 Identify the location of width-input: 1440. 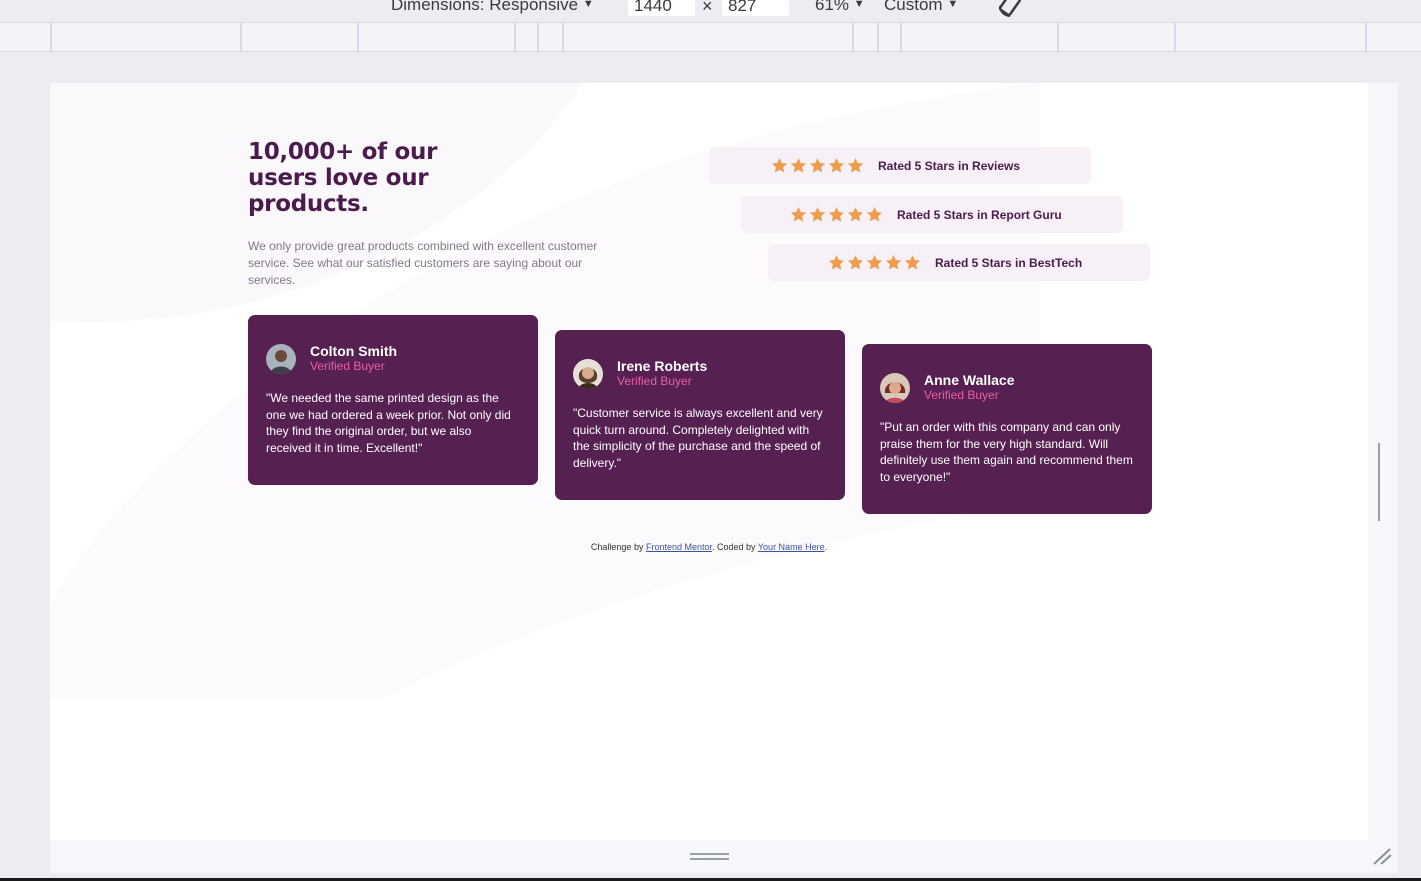
(661, 8).